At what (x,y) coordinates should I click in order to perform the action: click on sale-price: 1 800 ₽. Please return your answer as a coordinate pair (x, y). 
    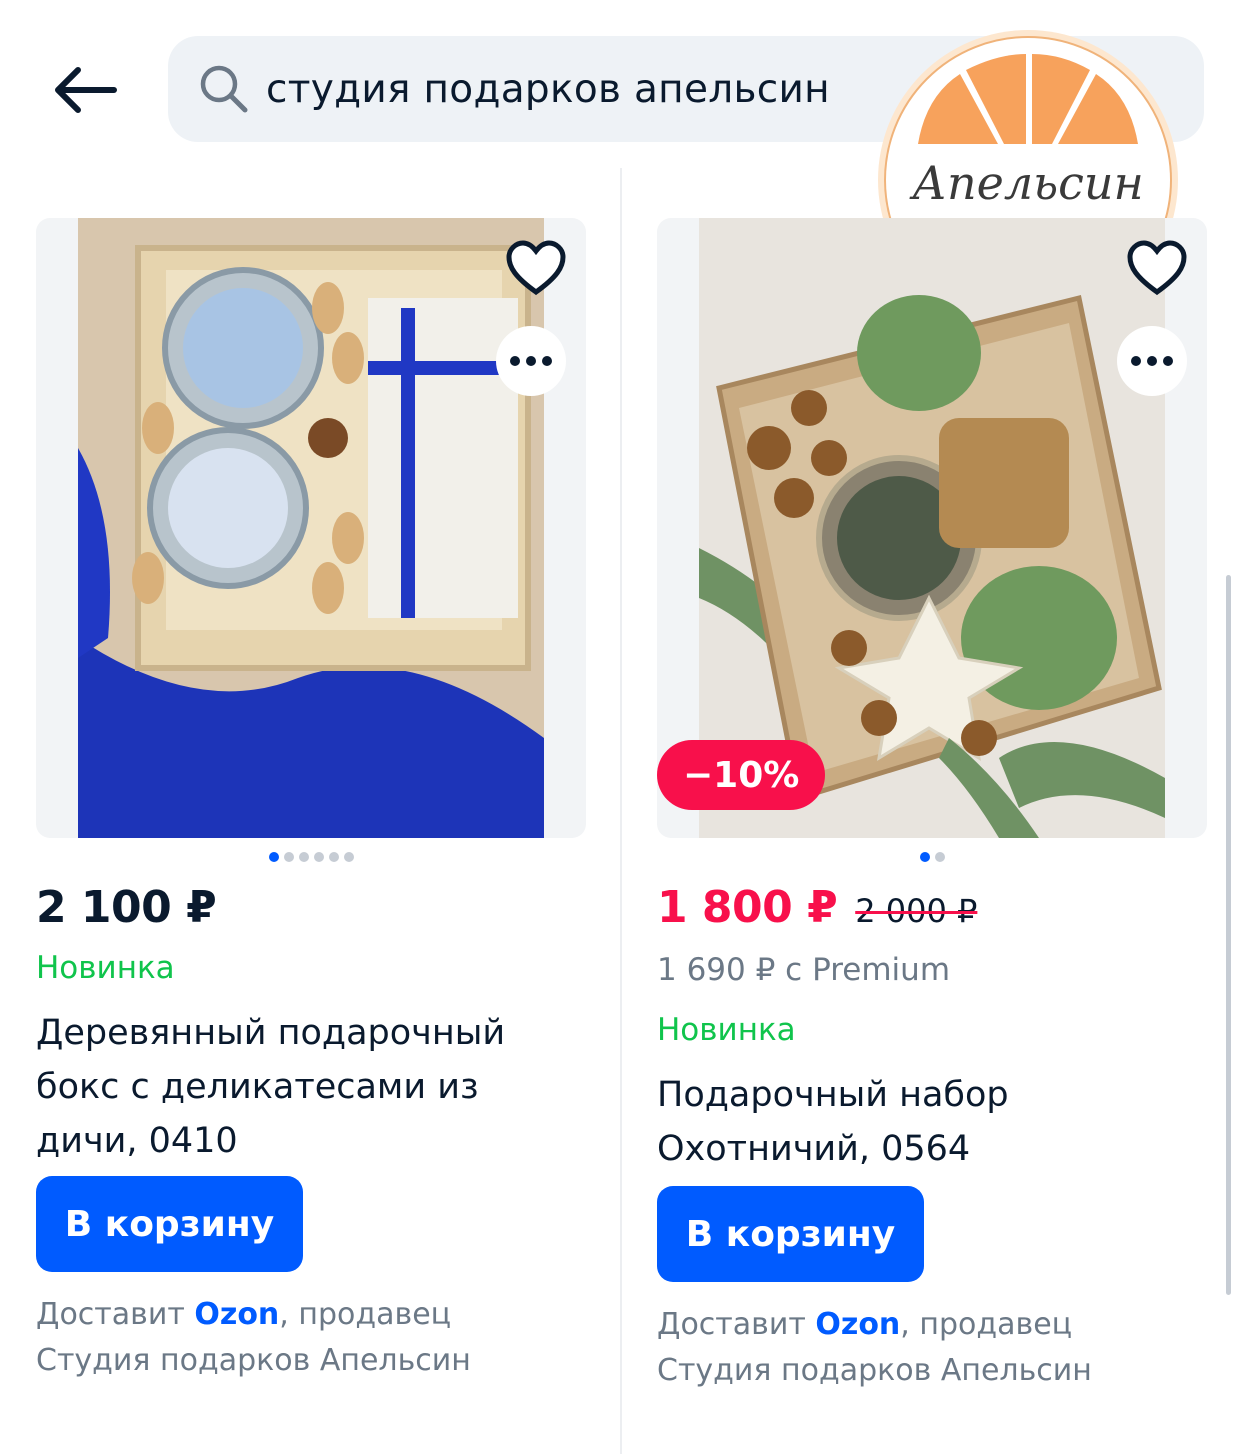
    Looking at the image, I should click on (747, 907).